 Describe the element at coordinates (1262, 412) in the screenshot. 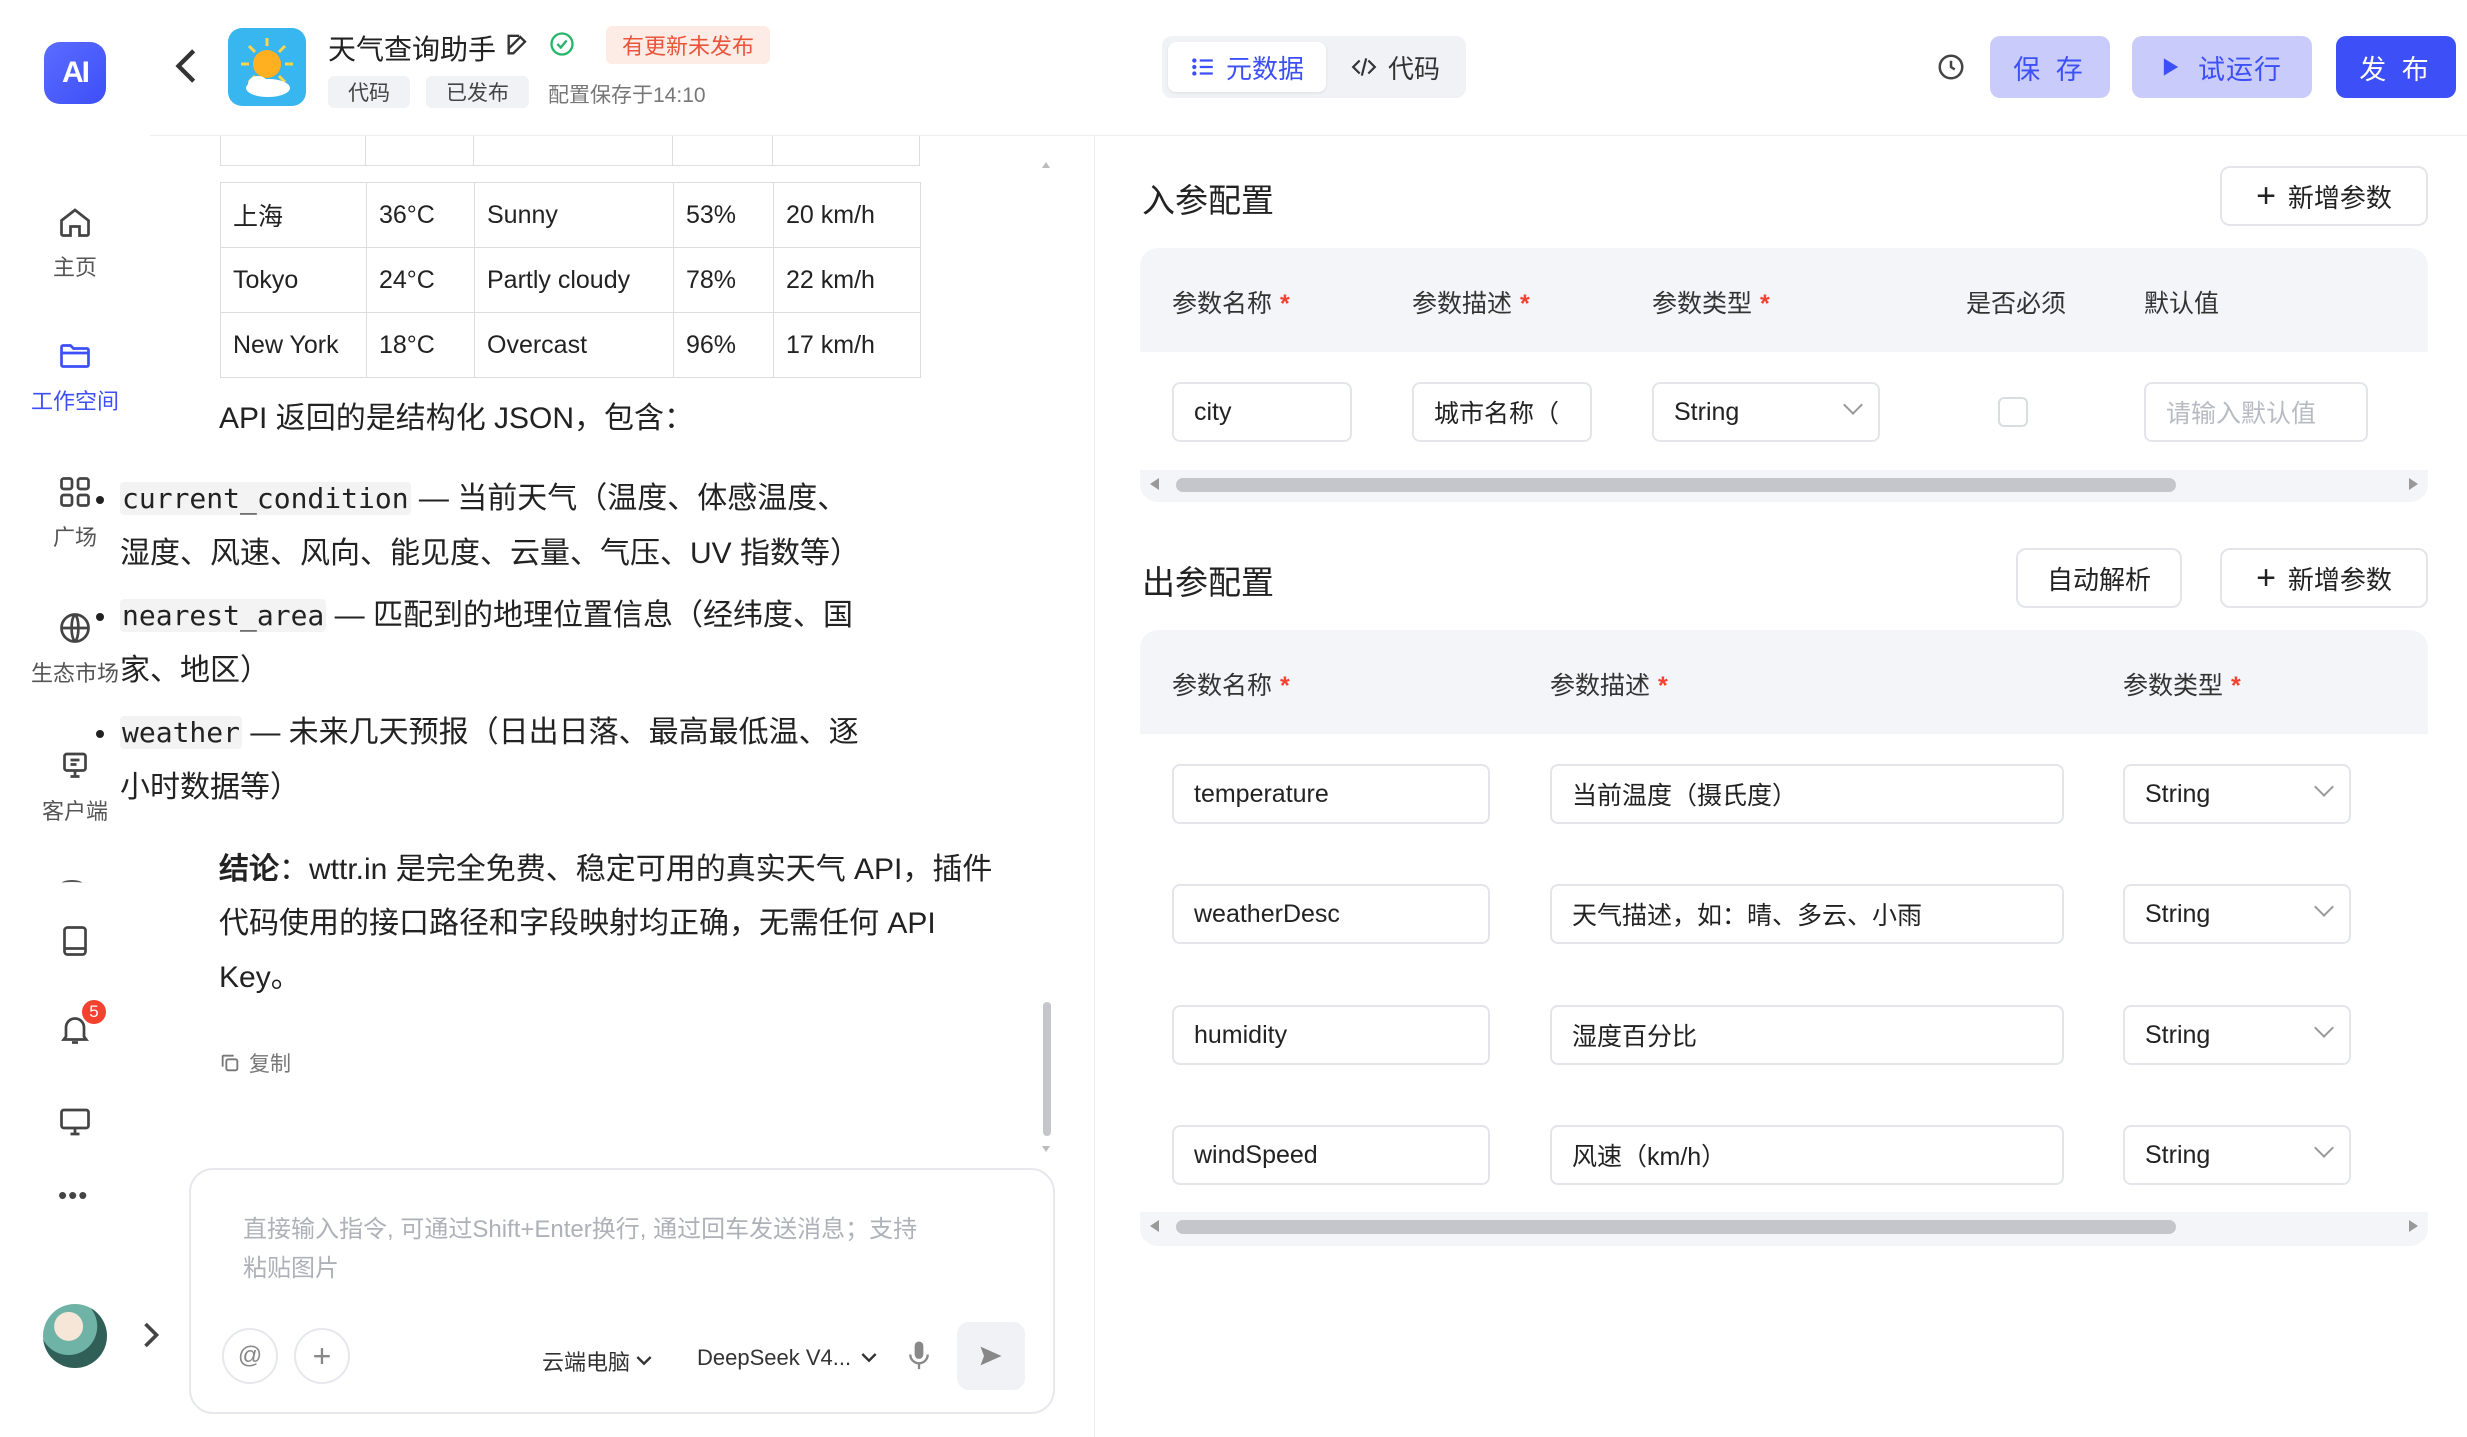

I see `param-name-field: city` at that location.